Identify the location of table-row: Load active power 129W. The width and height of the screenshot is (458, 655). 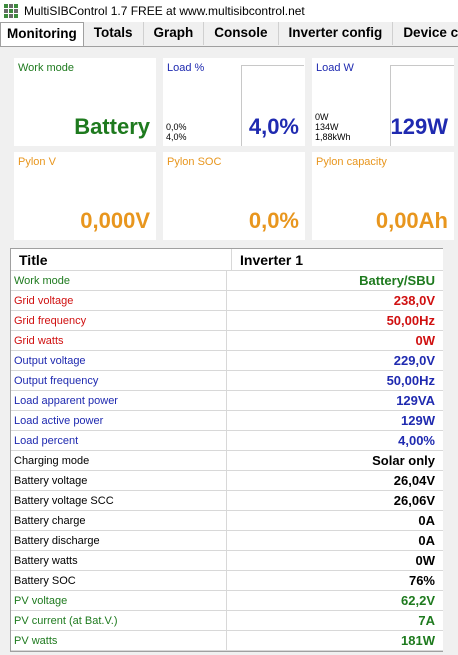
(227, 421).